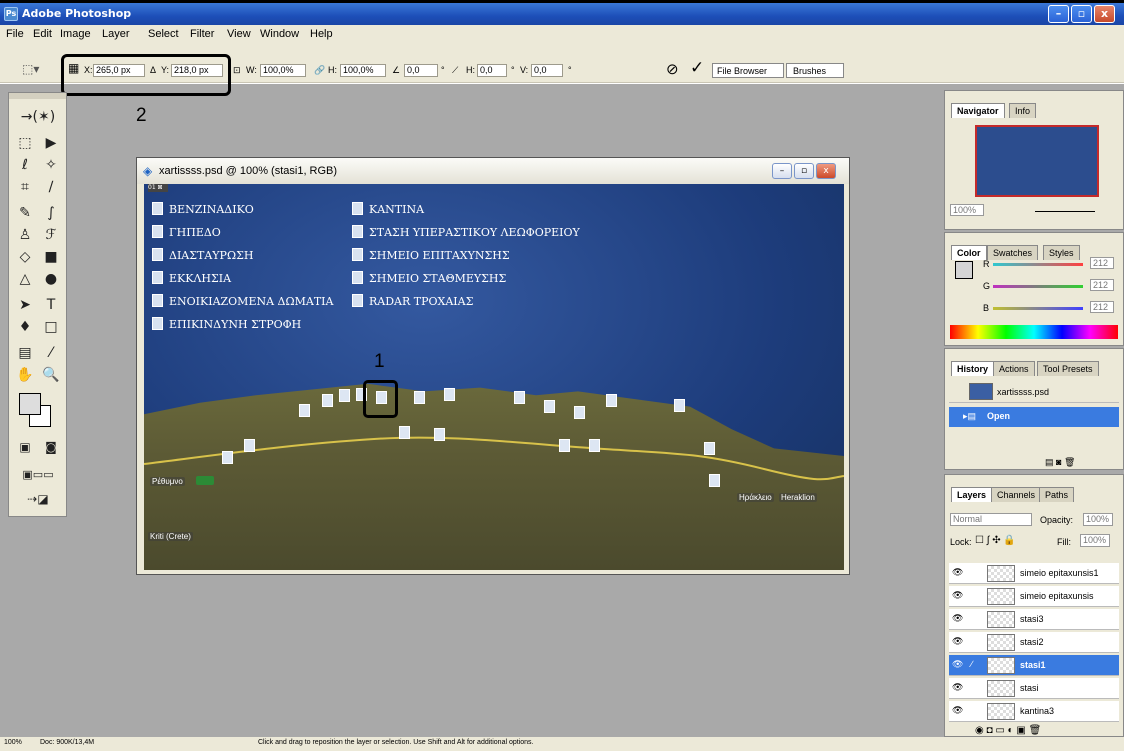 Image resolution: width=1124 pixels, height=751 pixels. I want to click on tab-channels: Channels, so click(1016, 494).